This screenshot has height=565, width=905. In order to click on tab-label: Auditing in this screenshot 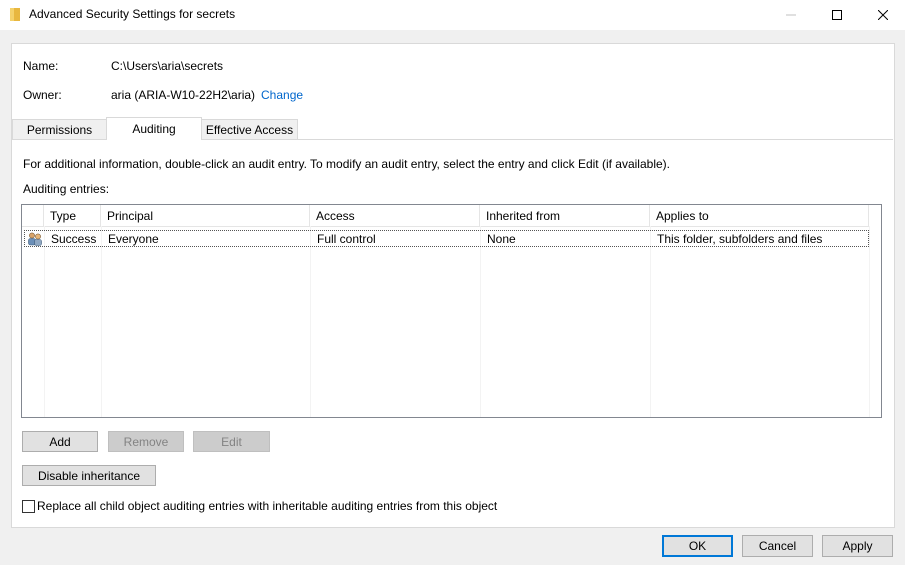, I will do `click(154, 129)`.